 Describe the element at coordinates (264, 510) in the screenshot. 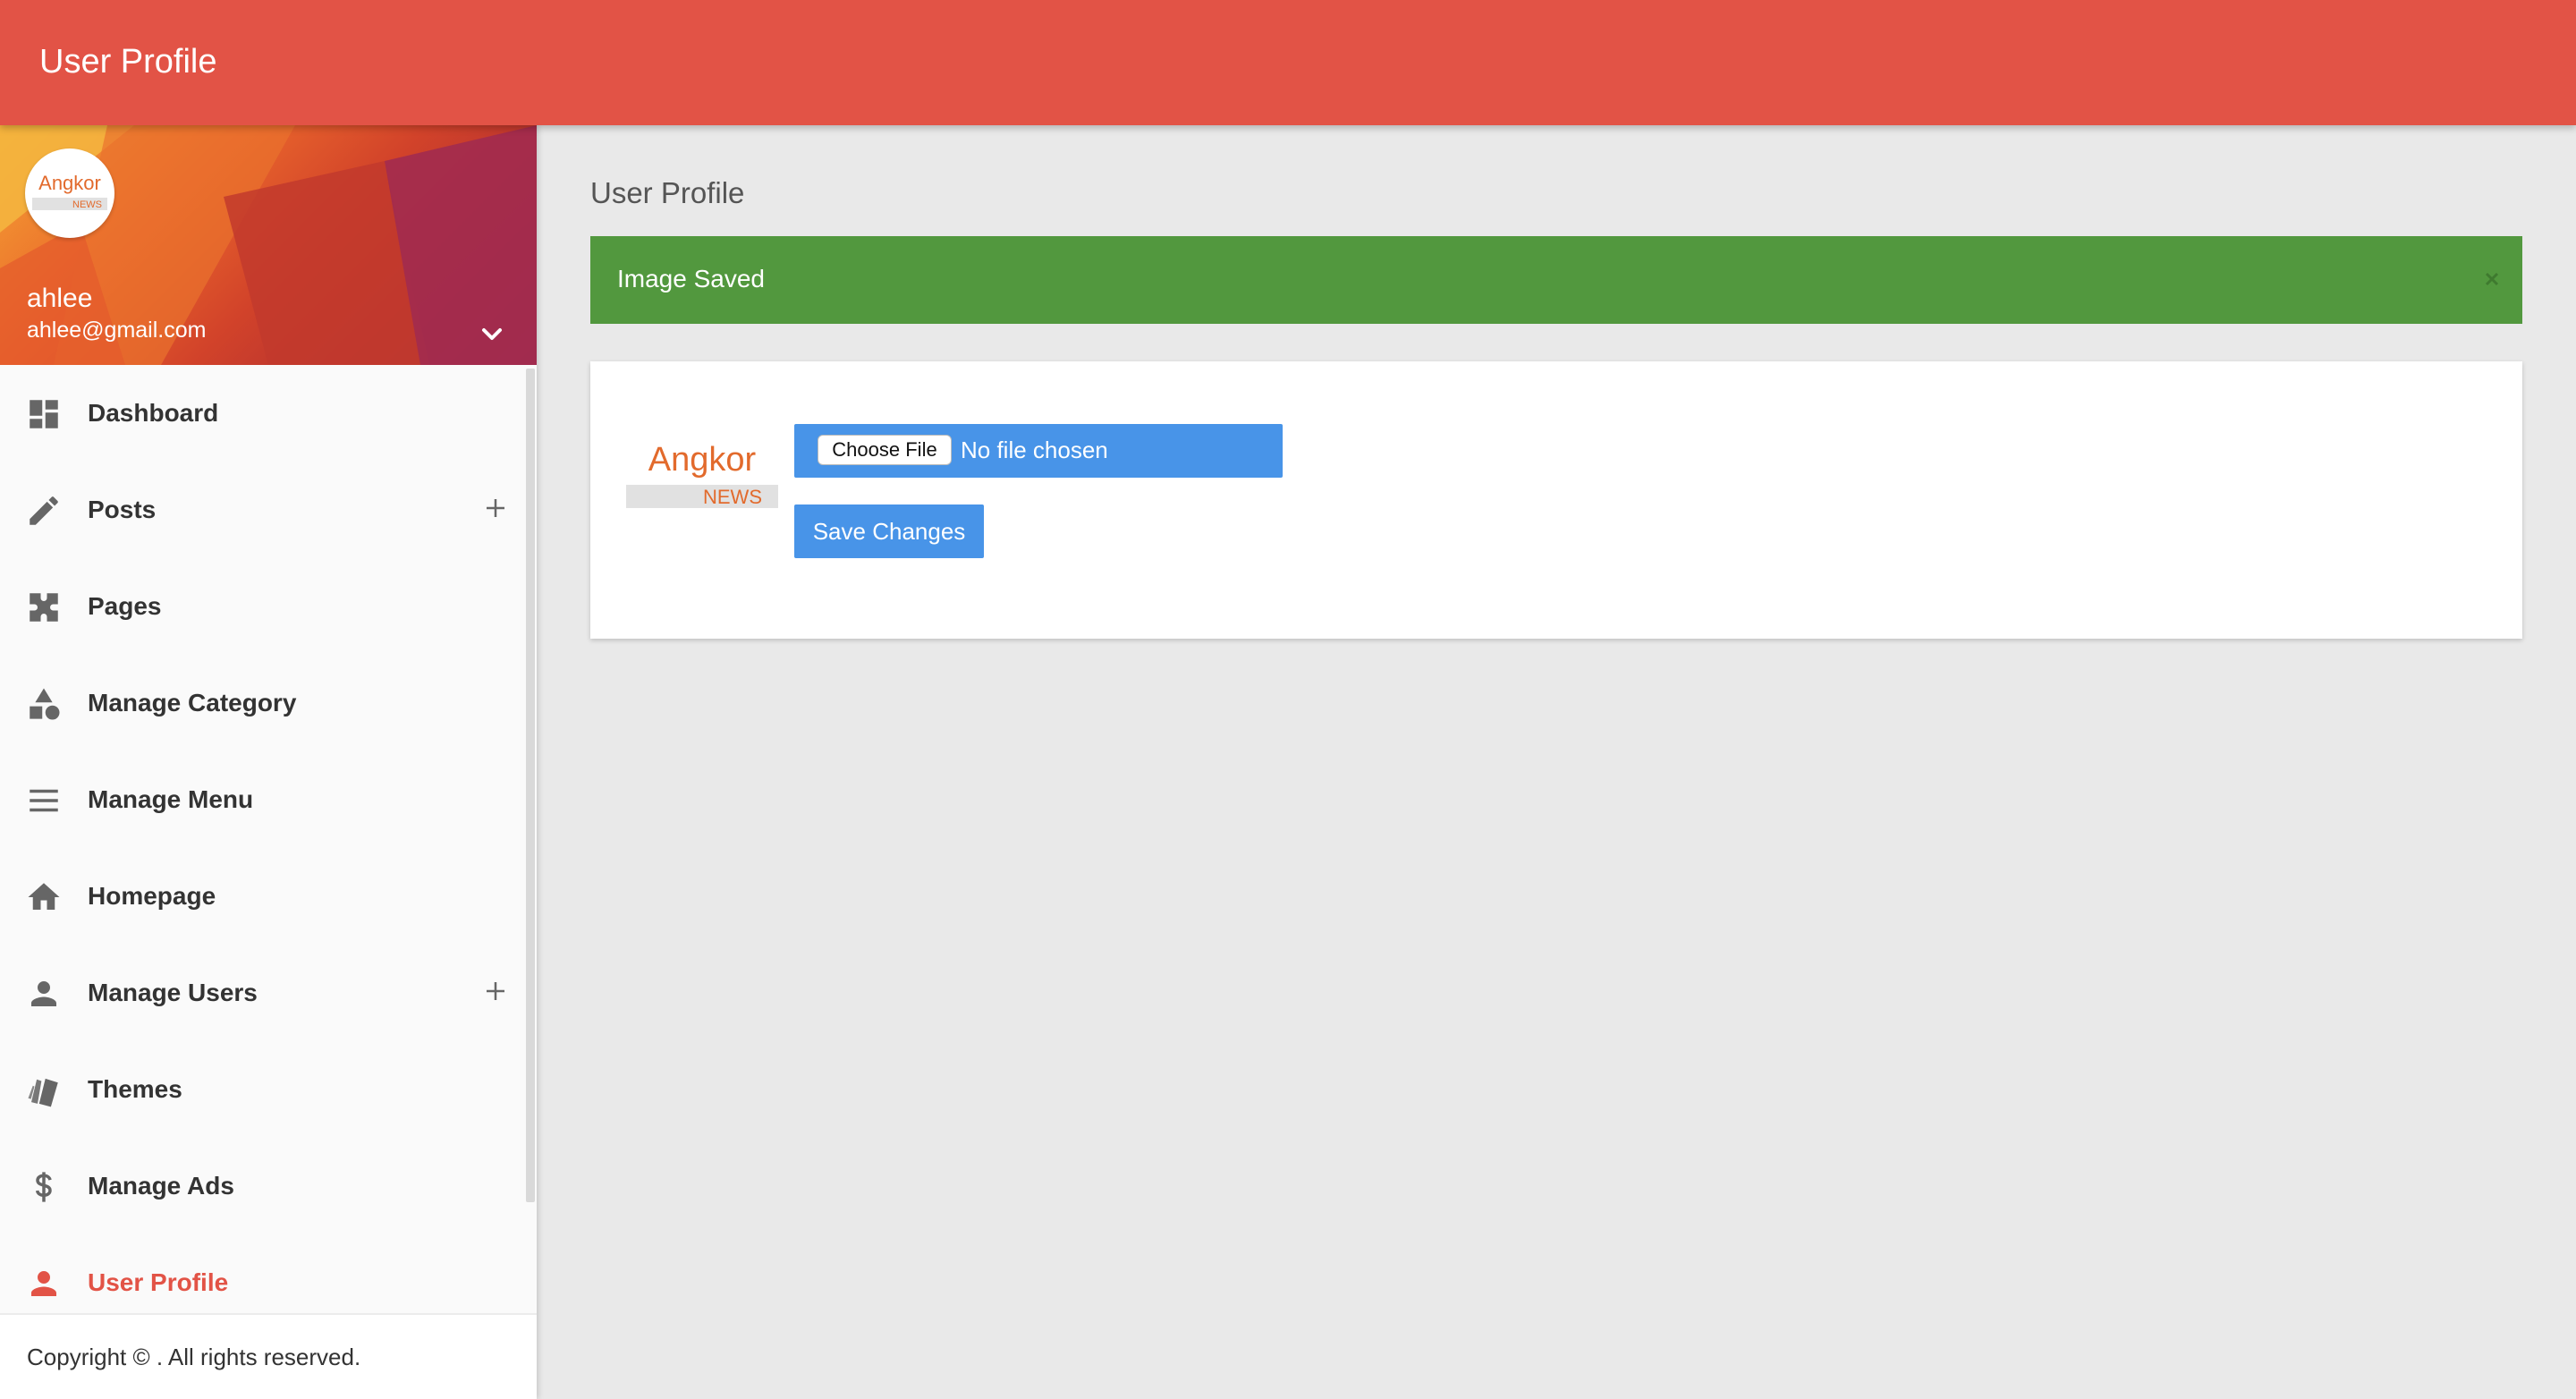

I see `sidebar-item-posts: Posts` at that location.